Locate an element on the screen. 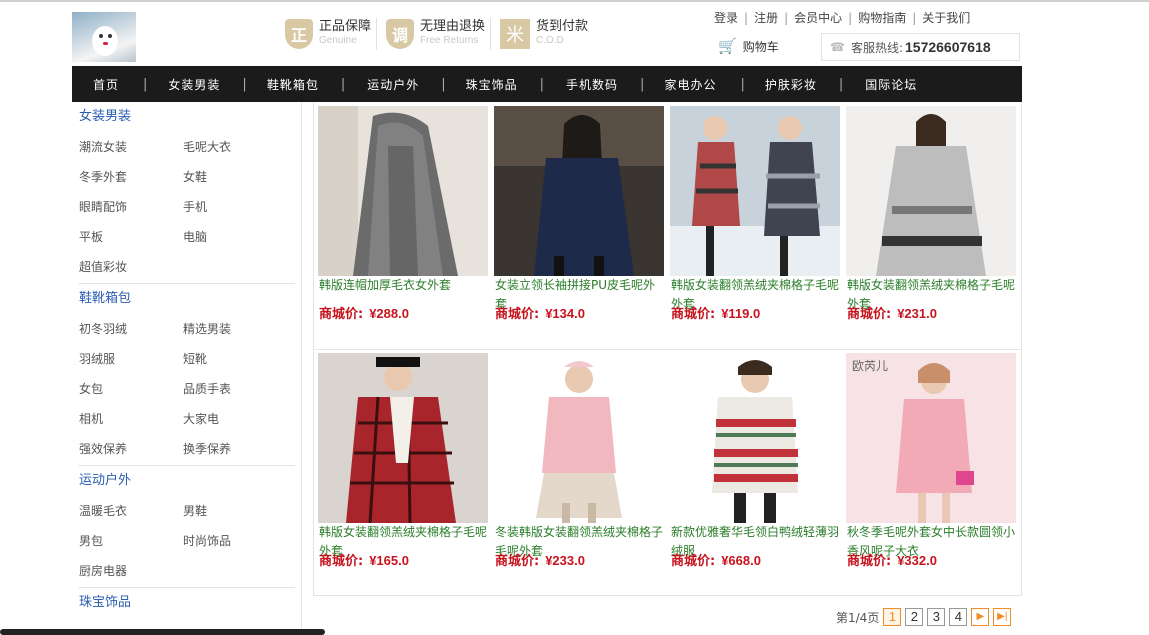 This screenshot has width=1149, height=635. guarantee-title: 无理由退换 is located at coordinates (453, 26).